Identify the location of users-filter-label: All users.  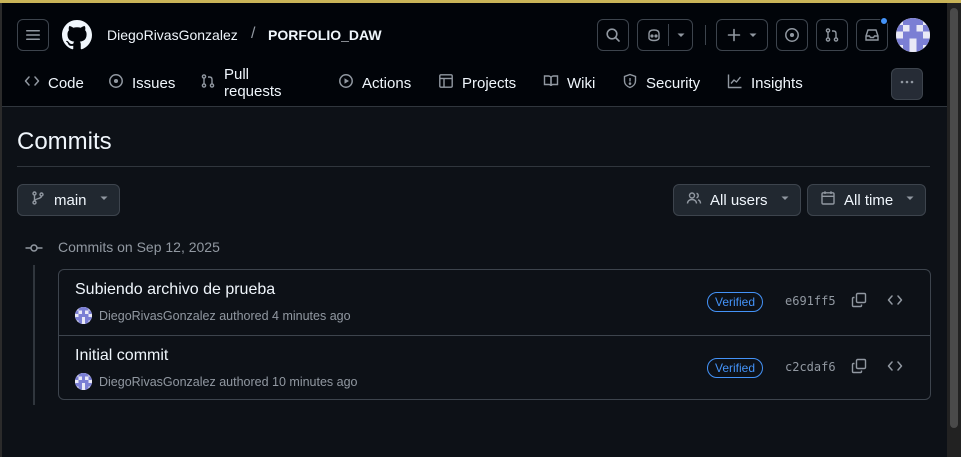
(739, 200).